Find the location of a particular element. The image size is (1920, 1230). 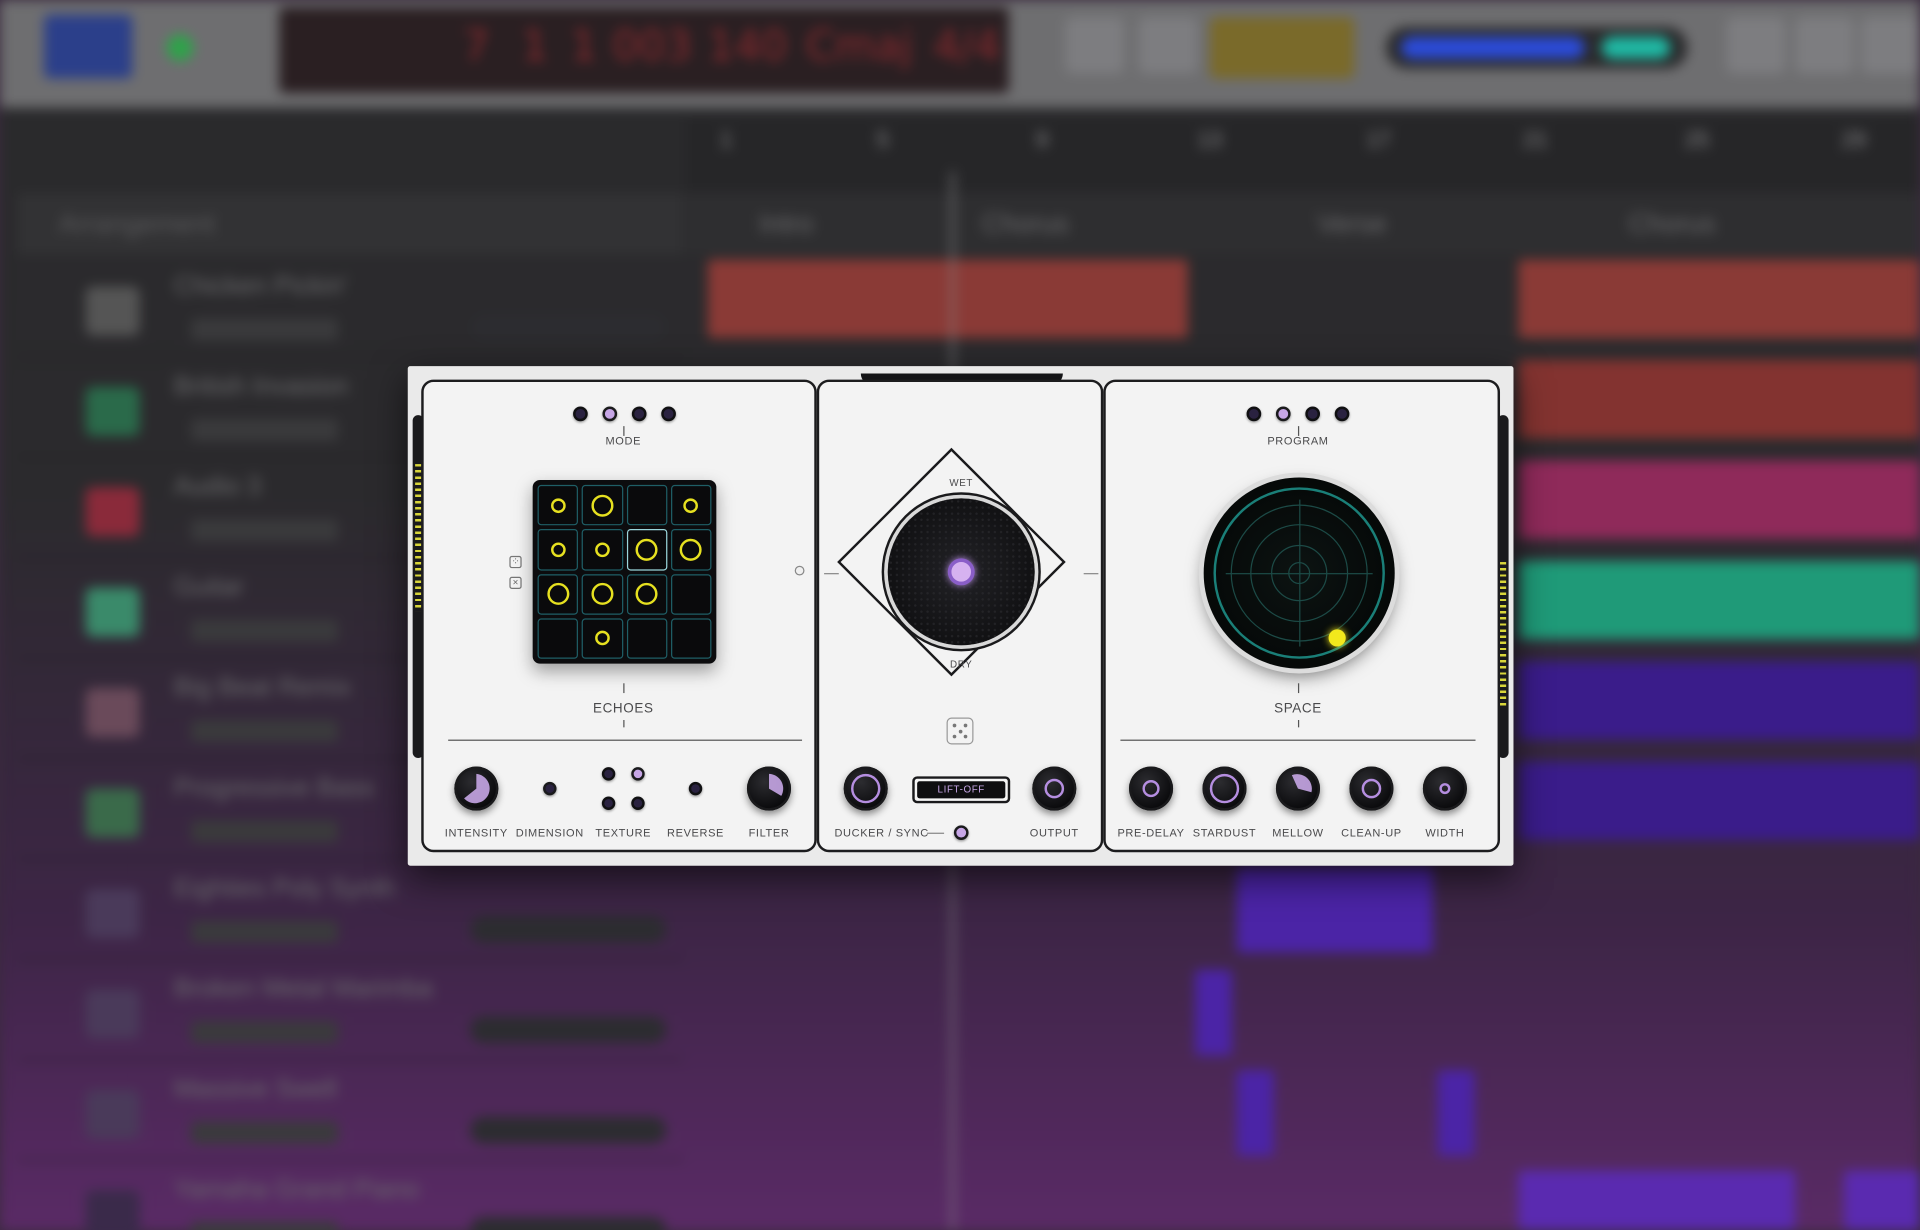

pre-delay-knob is located at coordinates (1151, 788).